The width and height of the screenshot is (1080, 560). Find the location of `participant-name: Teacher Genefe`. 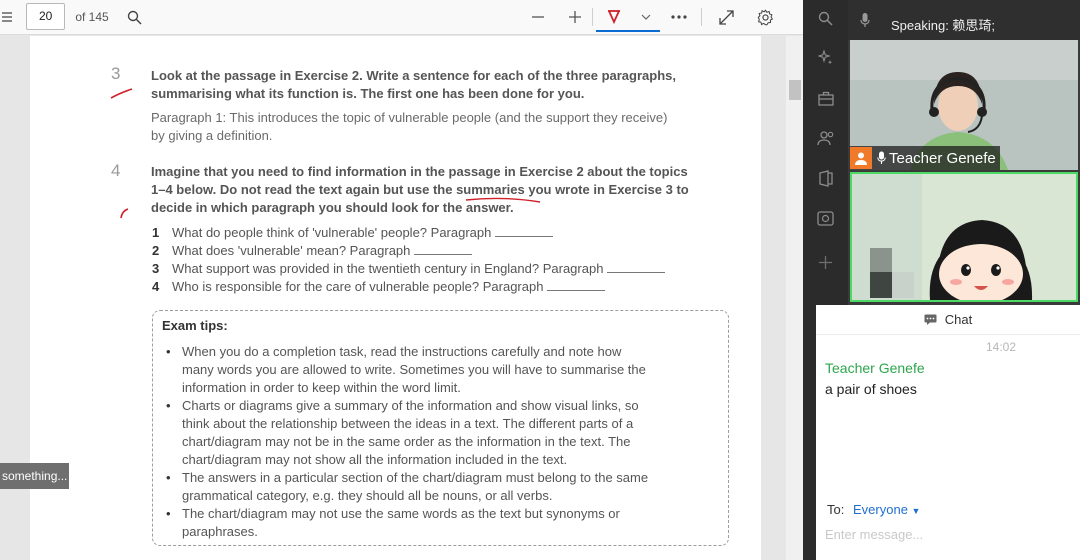

participant-name: Teacher Genefe is located at coordinates (942, 158).